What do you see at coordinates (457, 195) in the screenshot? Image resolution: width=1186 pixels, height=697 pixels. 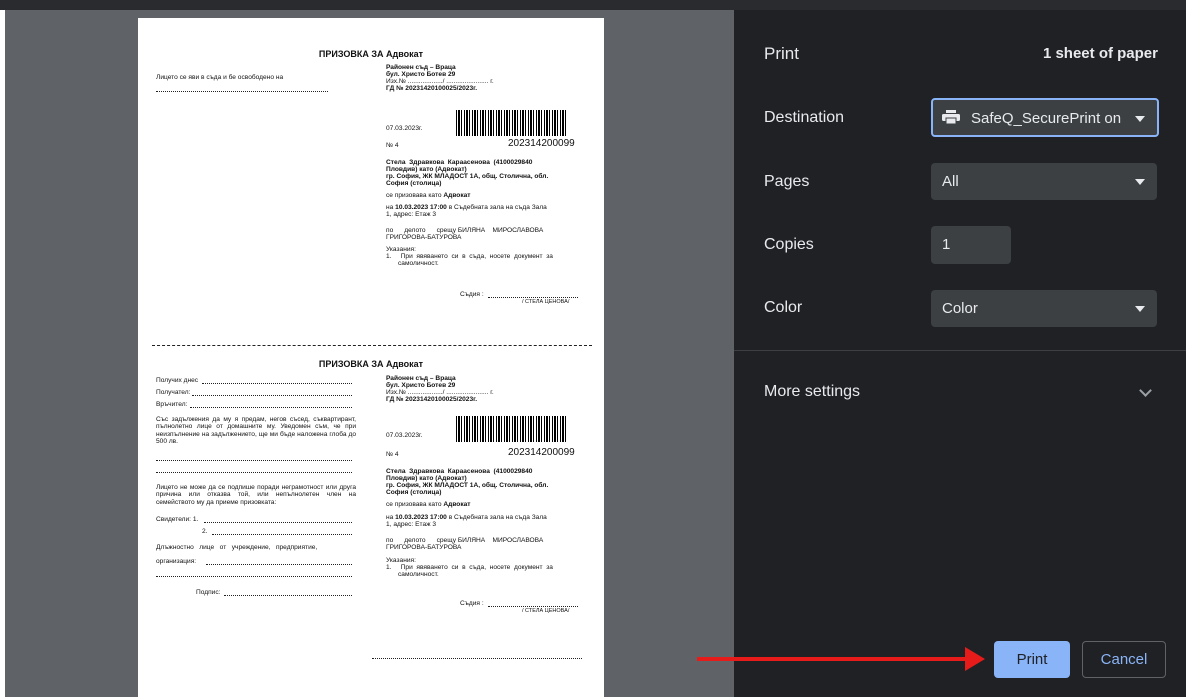 I see `summoned-role: Адвокат` at bounding box center [457, 195].